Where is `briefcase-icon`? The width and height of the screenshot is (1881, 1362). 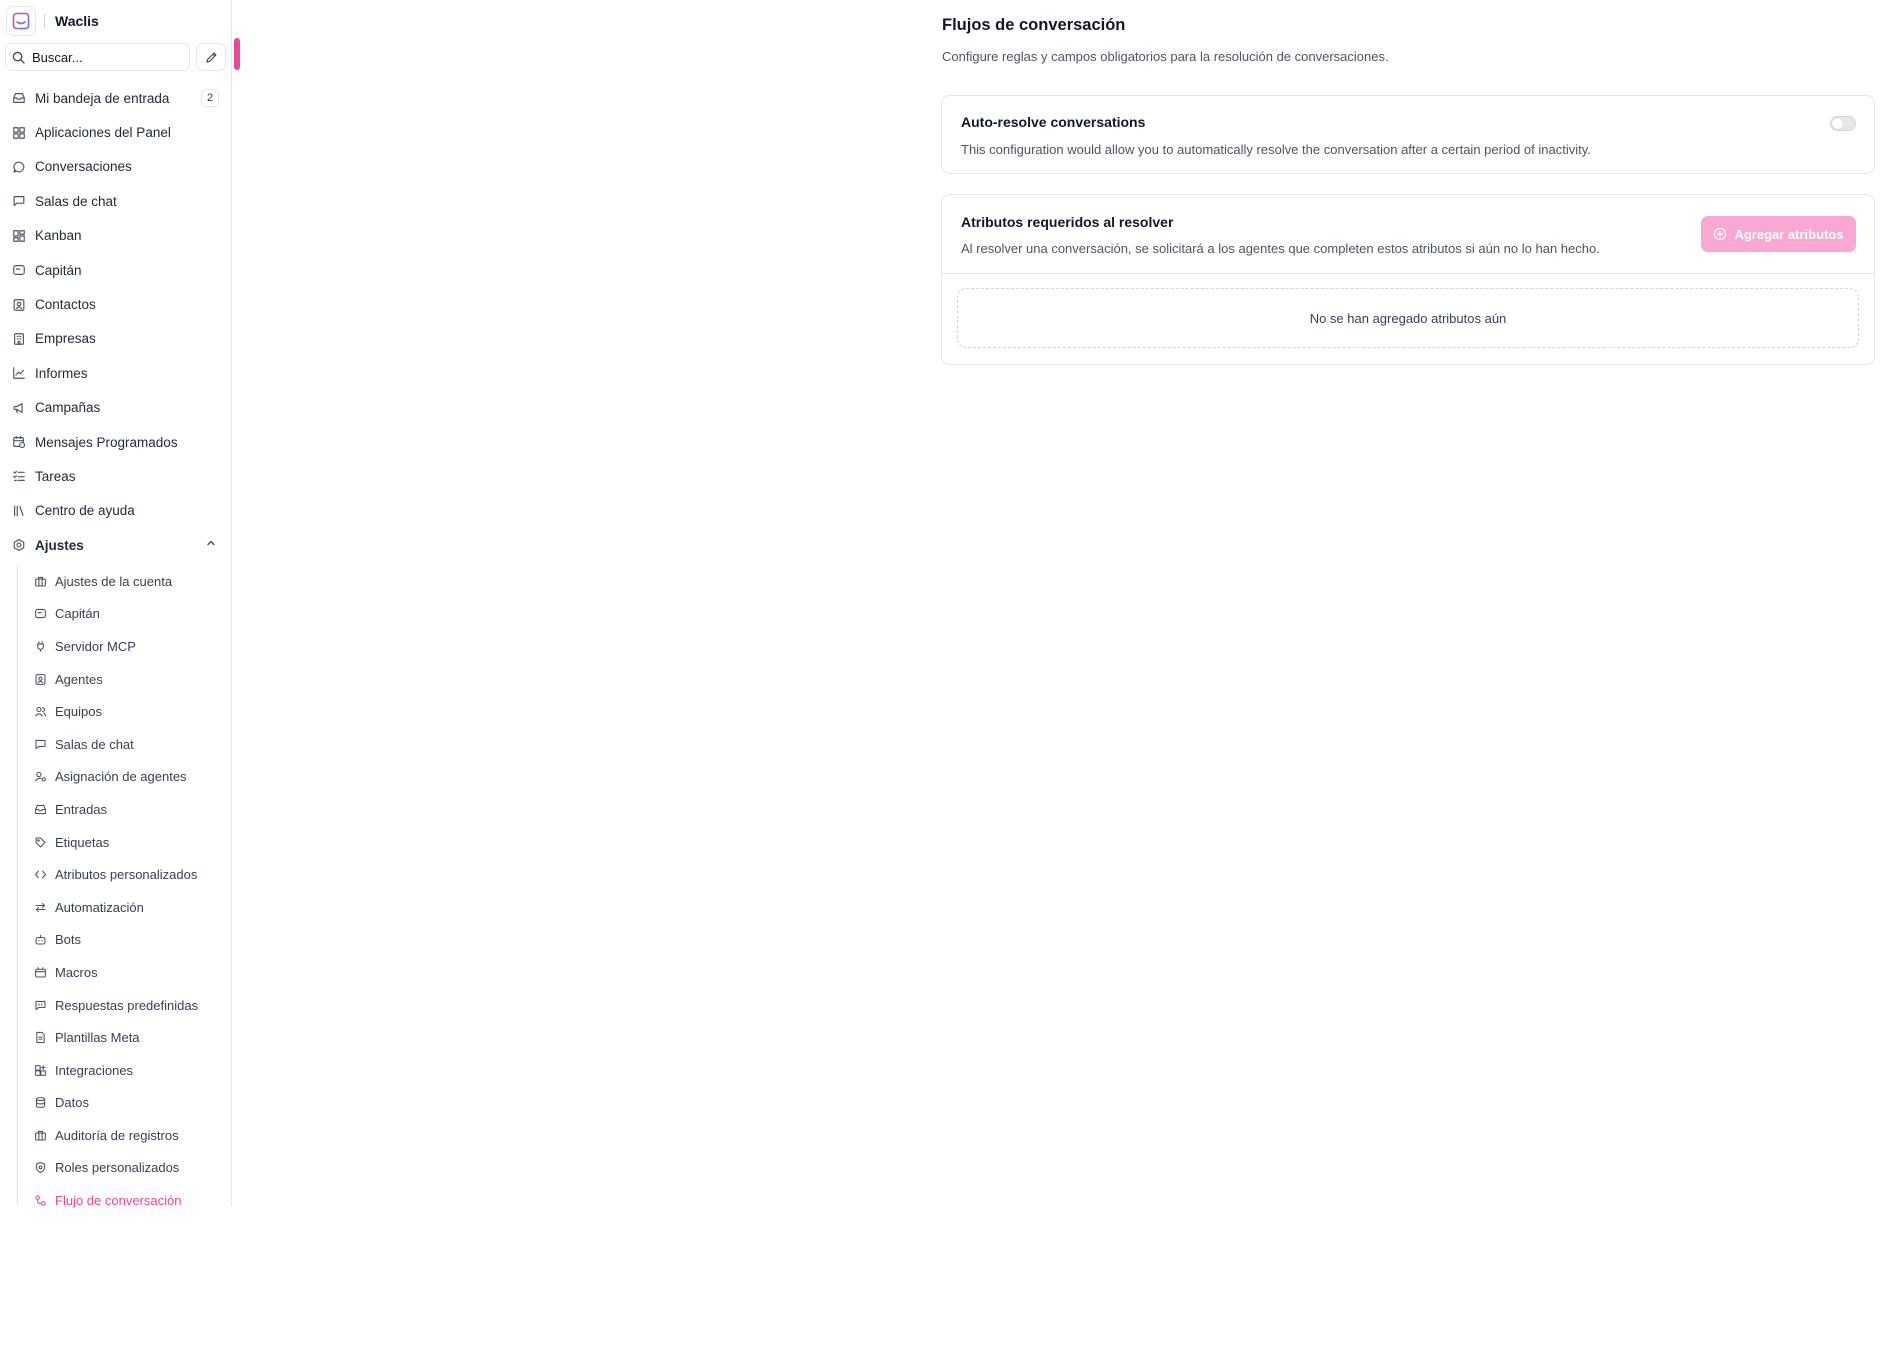
briefcase-icon is located at coordinates (40, 581).